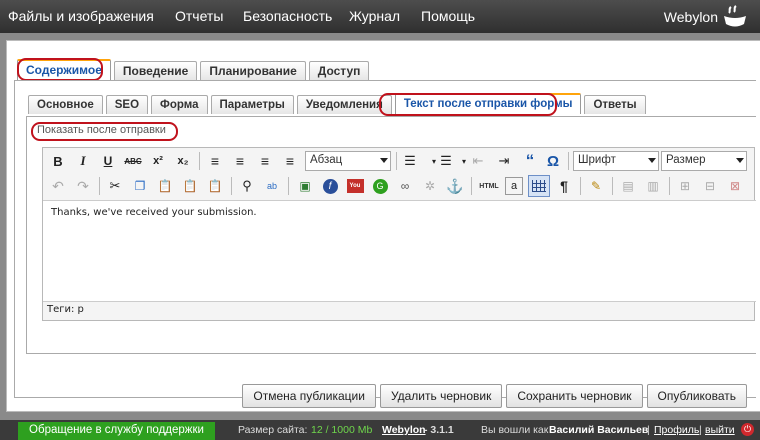 Image resolution: width=760 pixels, height=440 pixels. What do you see at coordinates (596, 186) in the screenshot?
I see `edit-icon: ✎` at bounding box center [596, 186].